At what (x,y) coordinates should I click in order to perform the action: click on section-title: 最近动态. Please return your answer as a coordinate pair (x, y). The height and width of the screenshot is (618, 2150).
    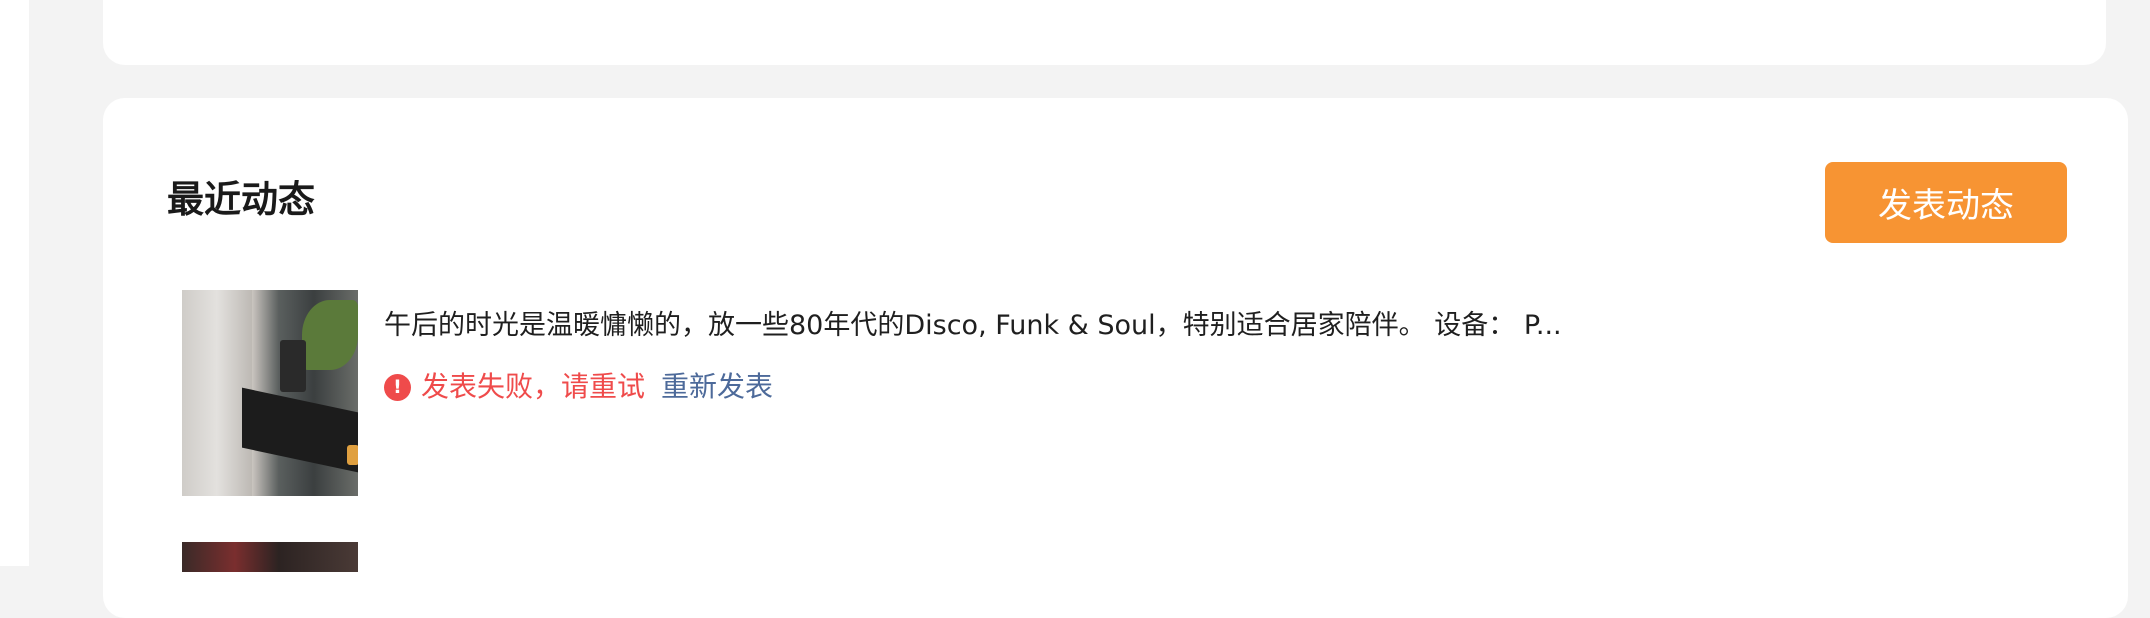
    Looking at the image, I should click on (241, 199).